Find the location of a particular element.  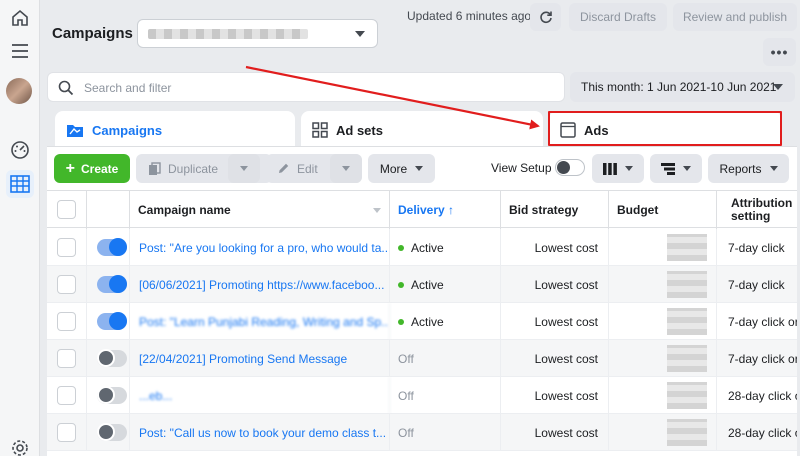

budget-header: Budget is located at coordinates (663, 210).